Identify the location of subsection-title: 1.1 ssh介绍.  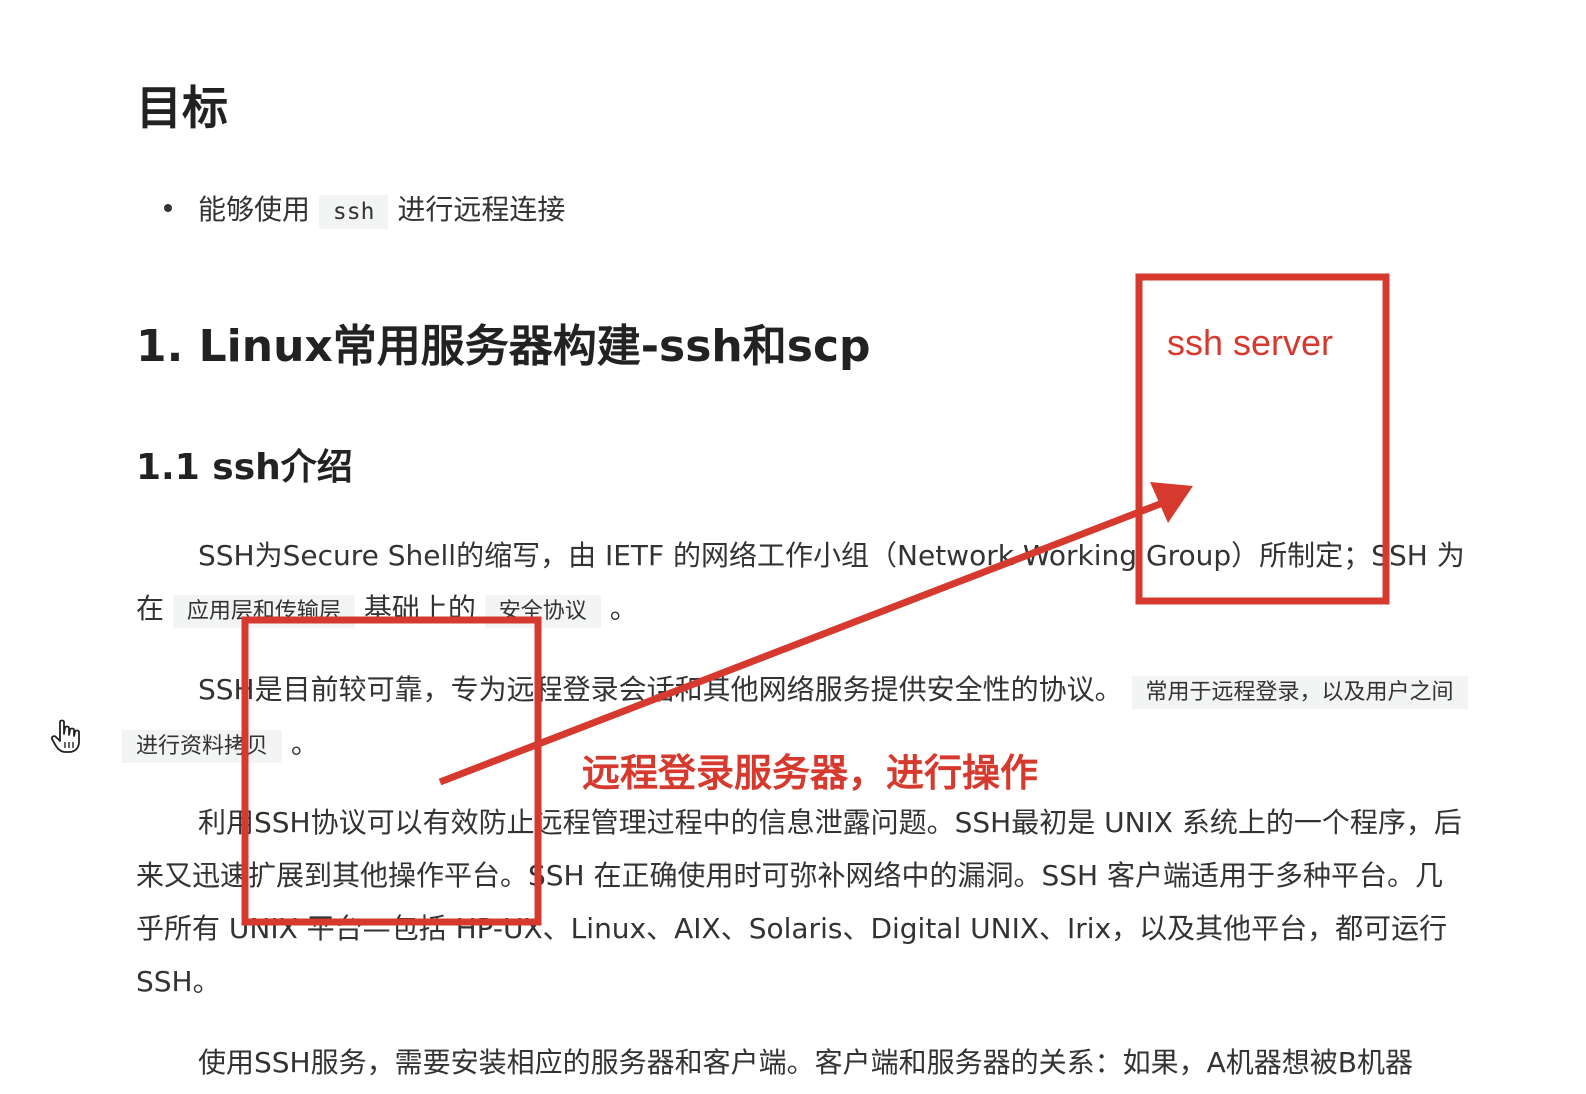
(244, 467).